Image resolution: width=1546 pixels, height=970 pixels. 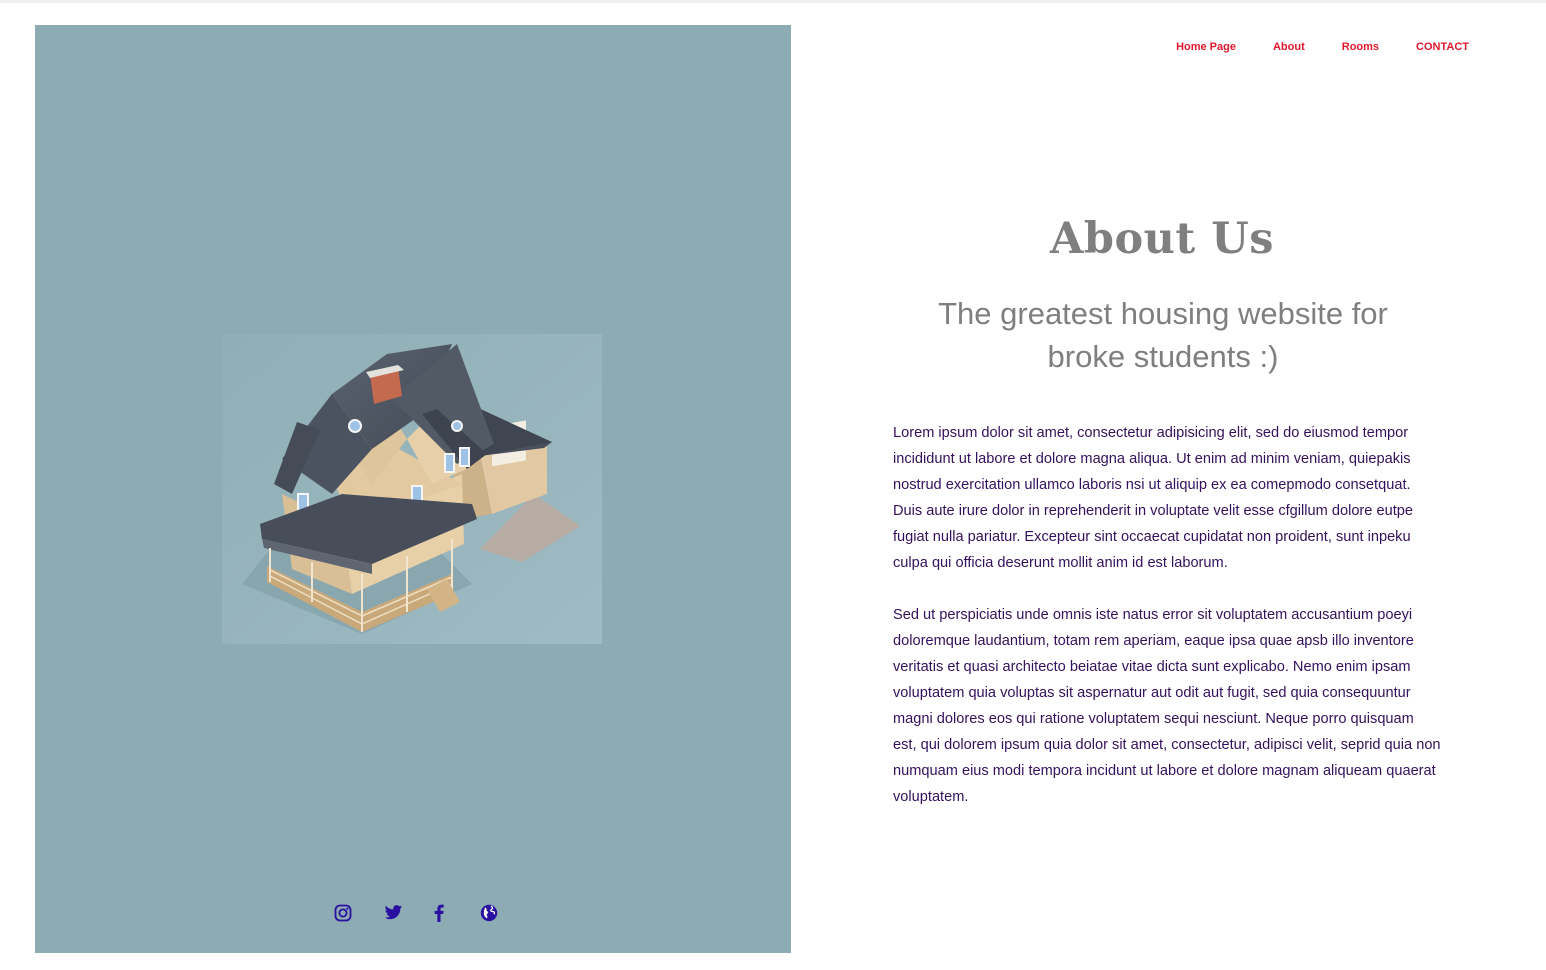 I want to click on instagram-icon, so click(x=343, y=913).